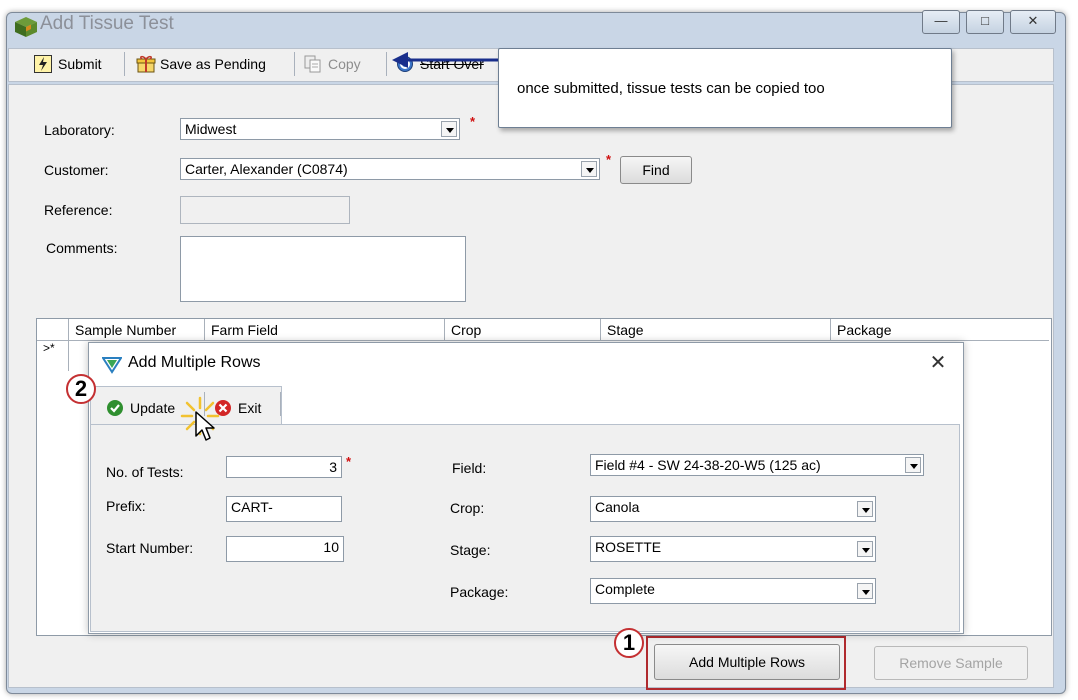 This screenshot has height=700, width=1078. I want to click on customer-label: Customer:, so click(76, 170).